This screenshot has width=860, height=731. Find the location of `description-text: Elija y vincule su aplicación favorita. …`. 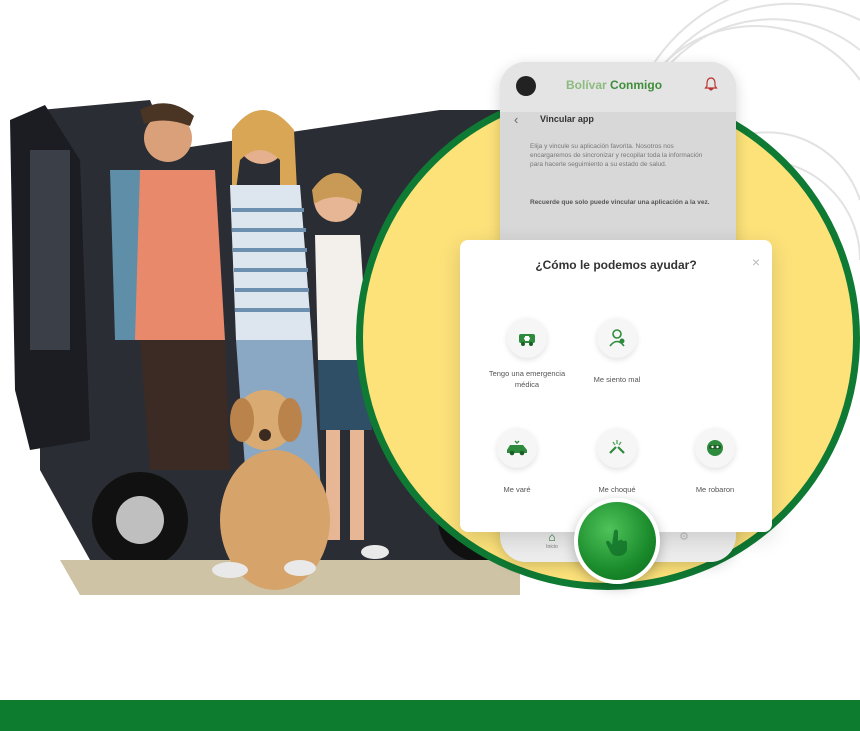

description-text: Elija y vincule su aplicación favorita. … is located at coordinates (616, 155).